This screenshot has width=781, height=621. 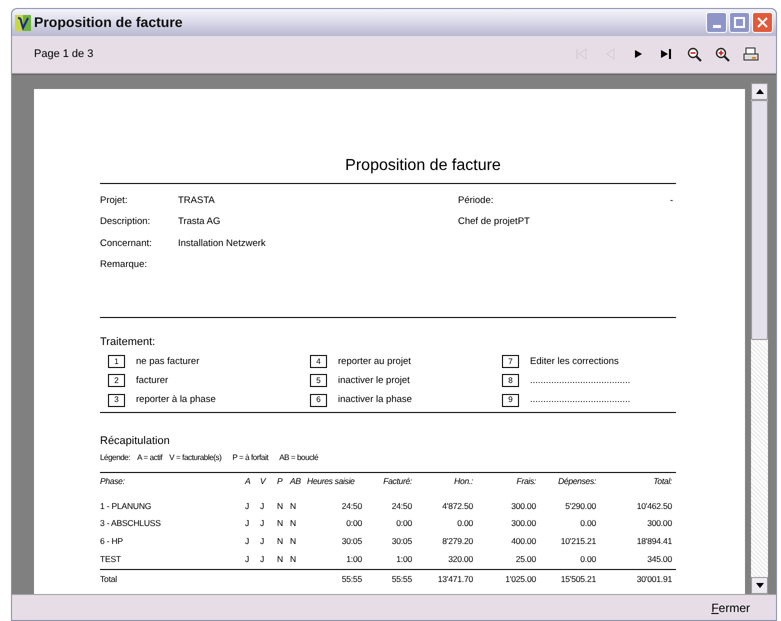 I want to click on section-heading: Récapitulation, so click(x=135, y=442).